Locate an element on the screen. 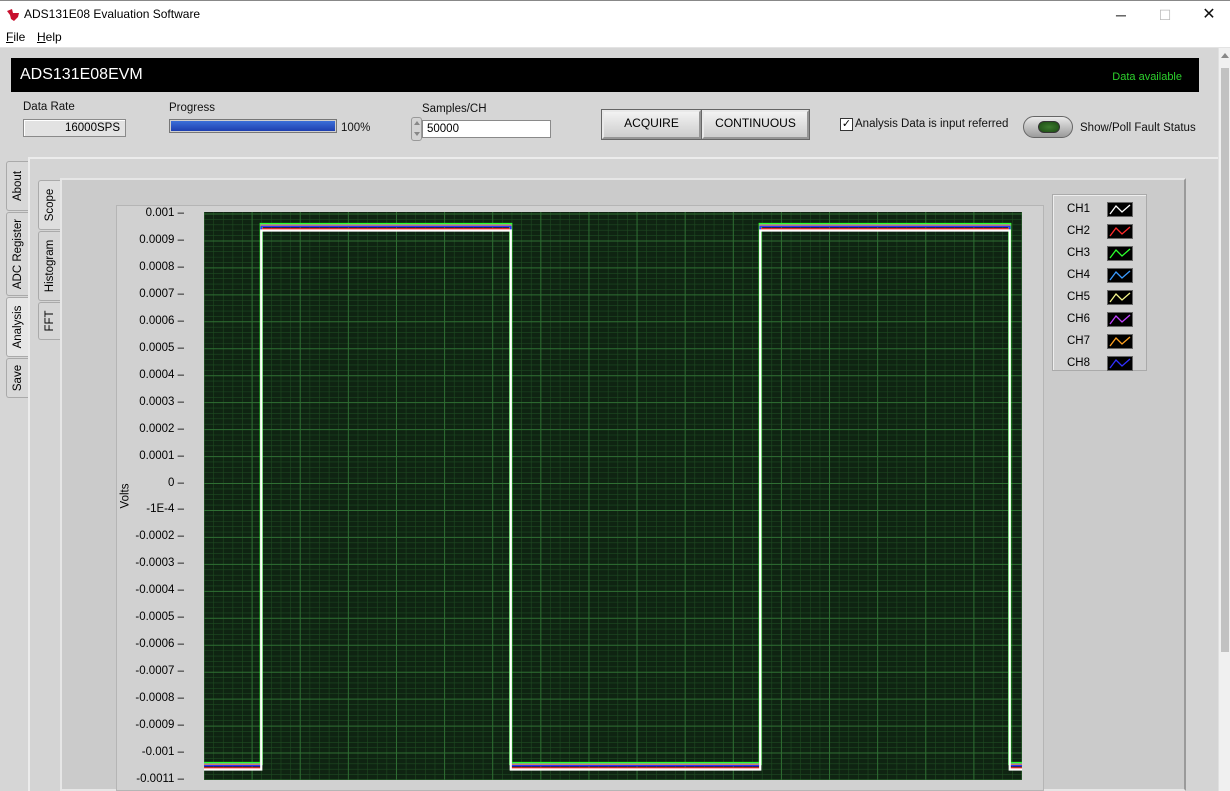  device-header: ADS131E08EVM Data available is located at coordinates (605, 75).